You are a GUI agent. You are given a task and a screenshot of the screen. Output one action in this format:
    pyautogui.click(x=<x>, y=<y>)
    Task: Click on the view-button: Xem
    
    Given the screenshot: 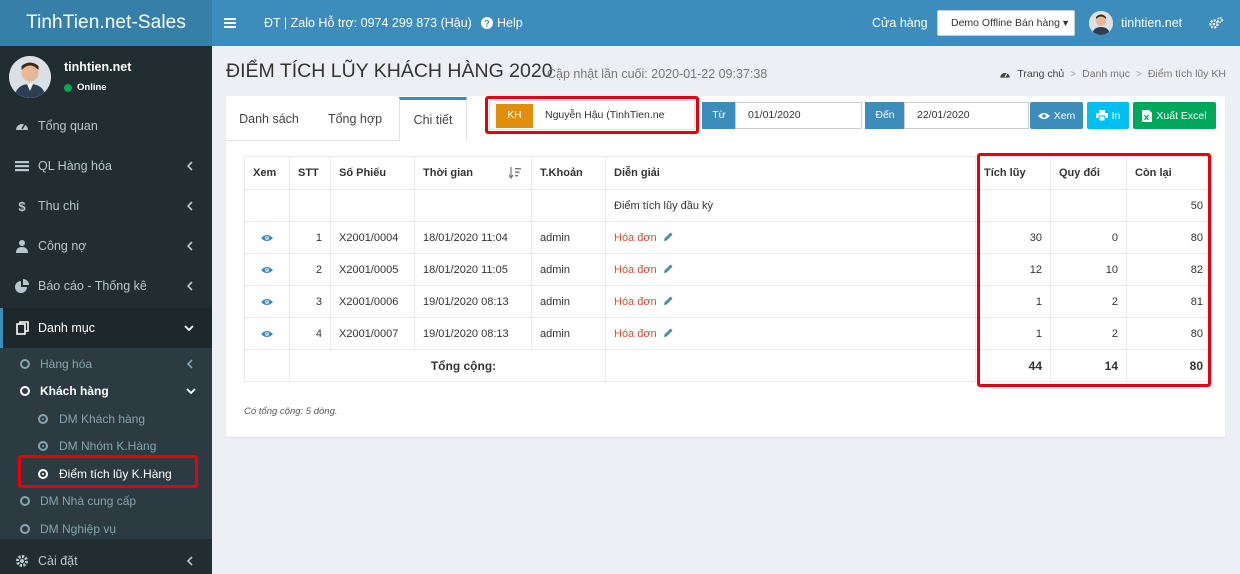 What is the action you would take?
    pyautogui.click(x=1056, y=115)
    